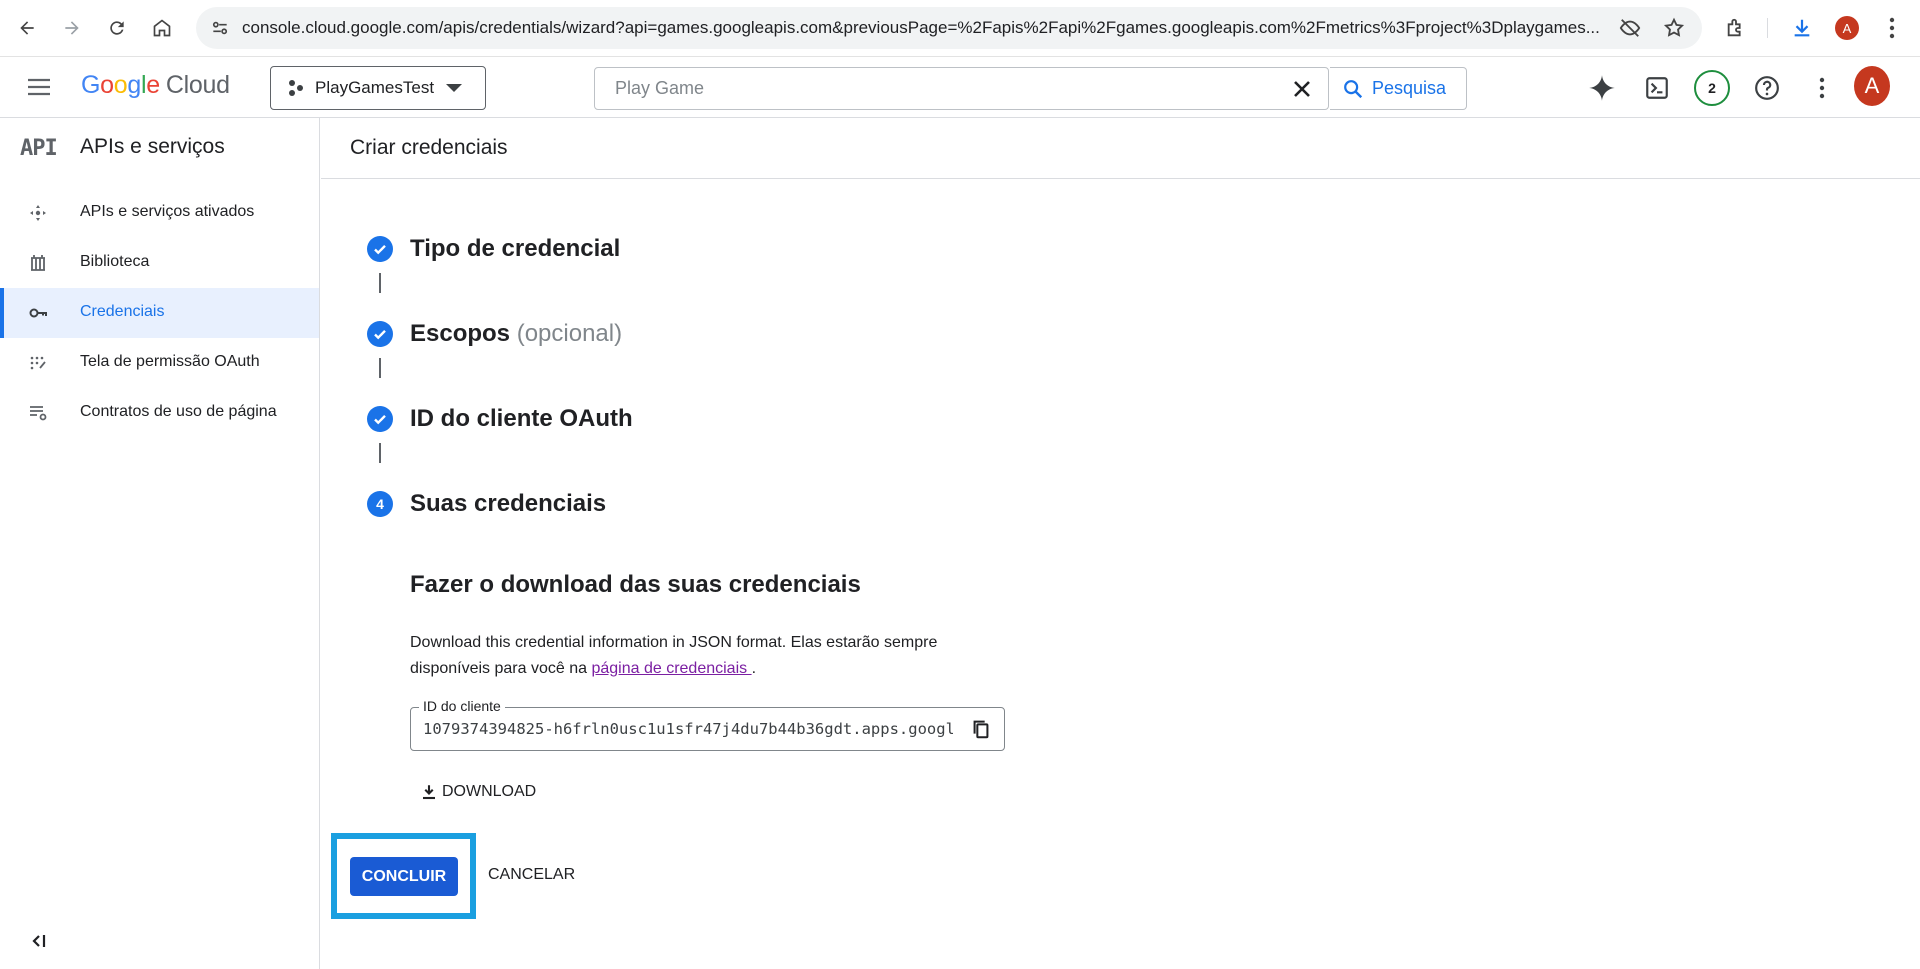 The width and height of the screenshot is (1920, 969). I want to click on star-icon, so click(1674, 28).